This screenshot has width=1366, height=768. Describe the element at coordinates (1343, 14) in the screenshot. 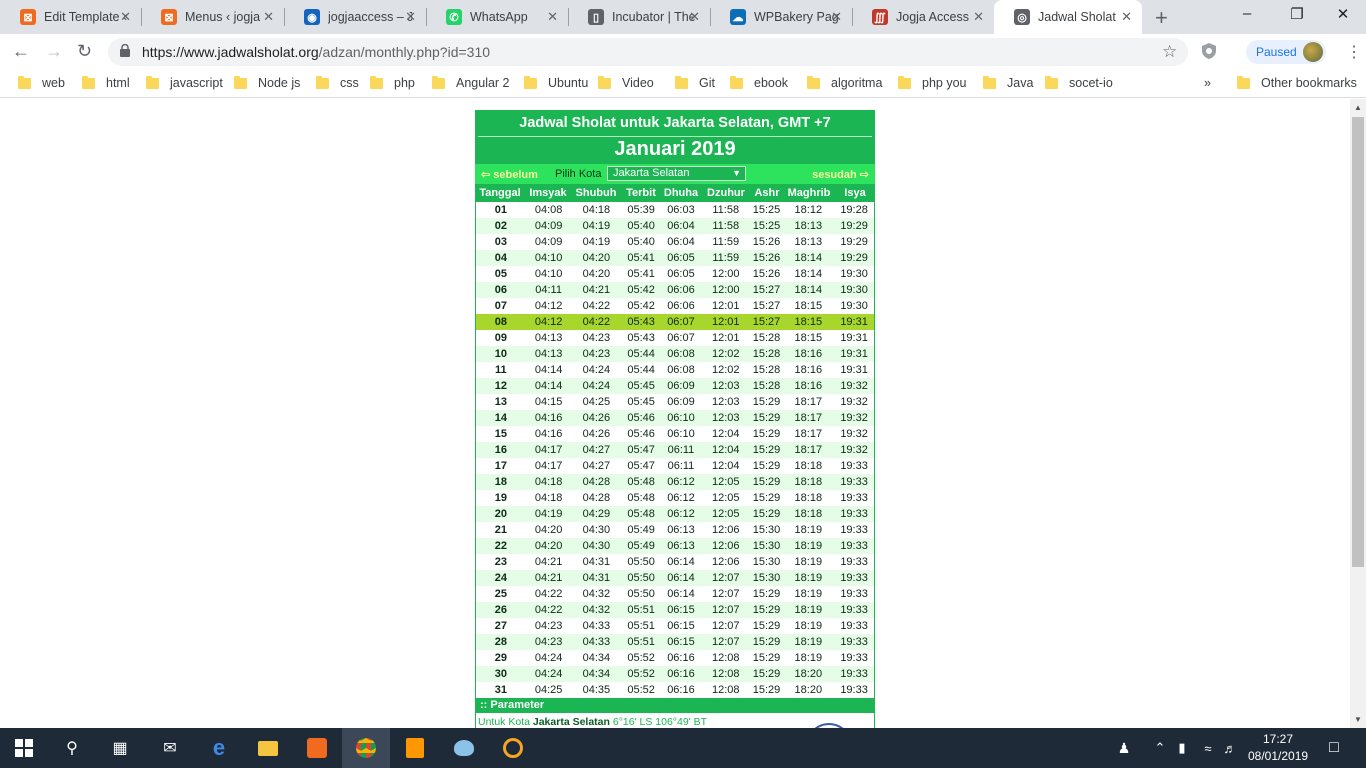

I see `close-window-button: ✕` at that location.